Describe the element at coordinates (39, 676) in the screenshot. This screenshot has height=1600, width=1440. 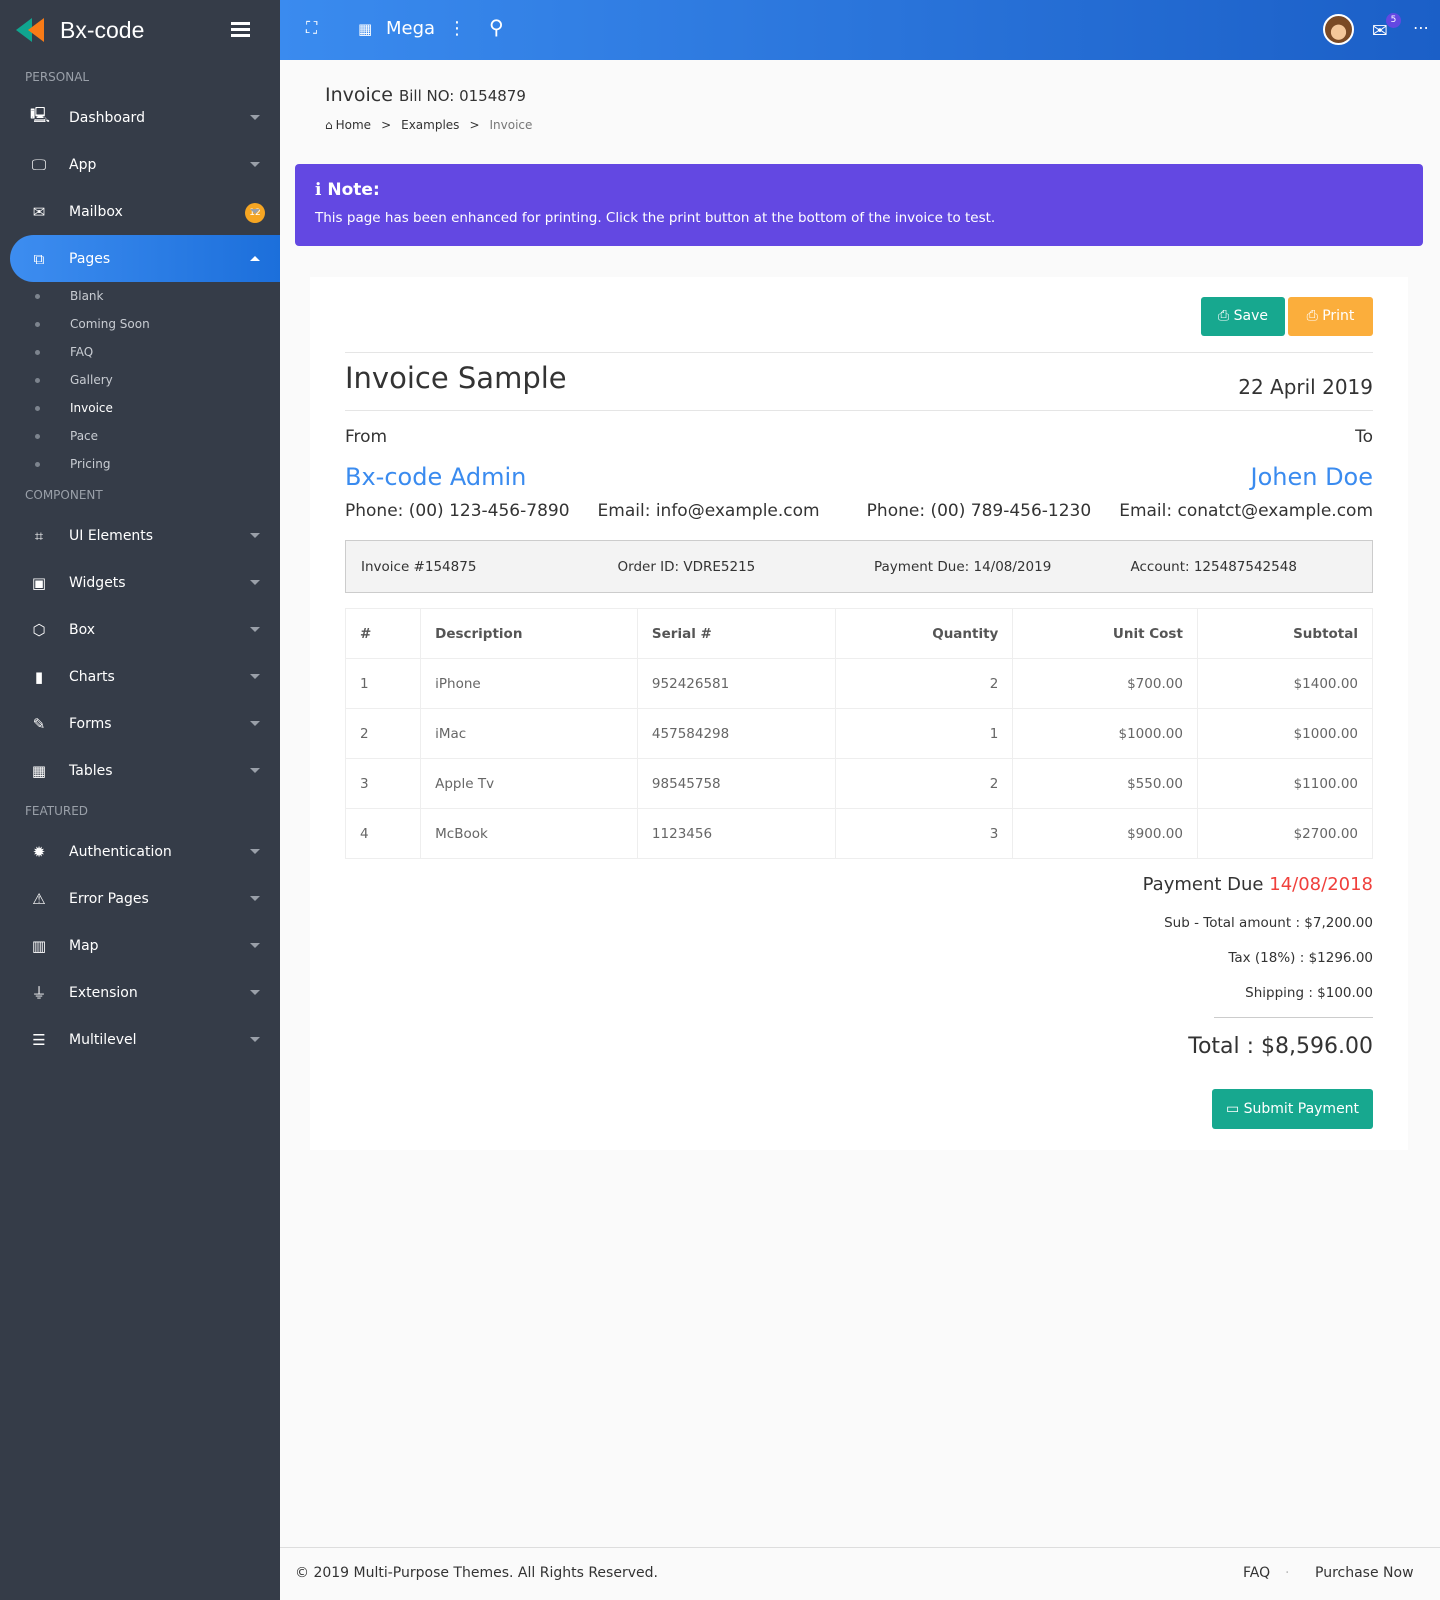
I see `bar-chart-icon: ▮` at that location.